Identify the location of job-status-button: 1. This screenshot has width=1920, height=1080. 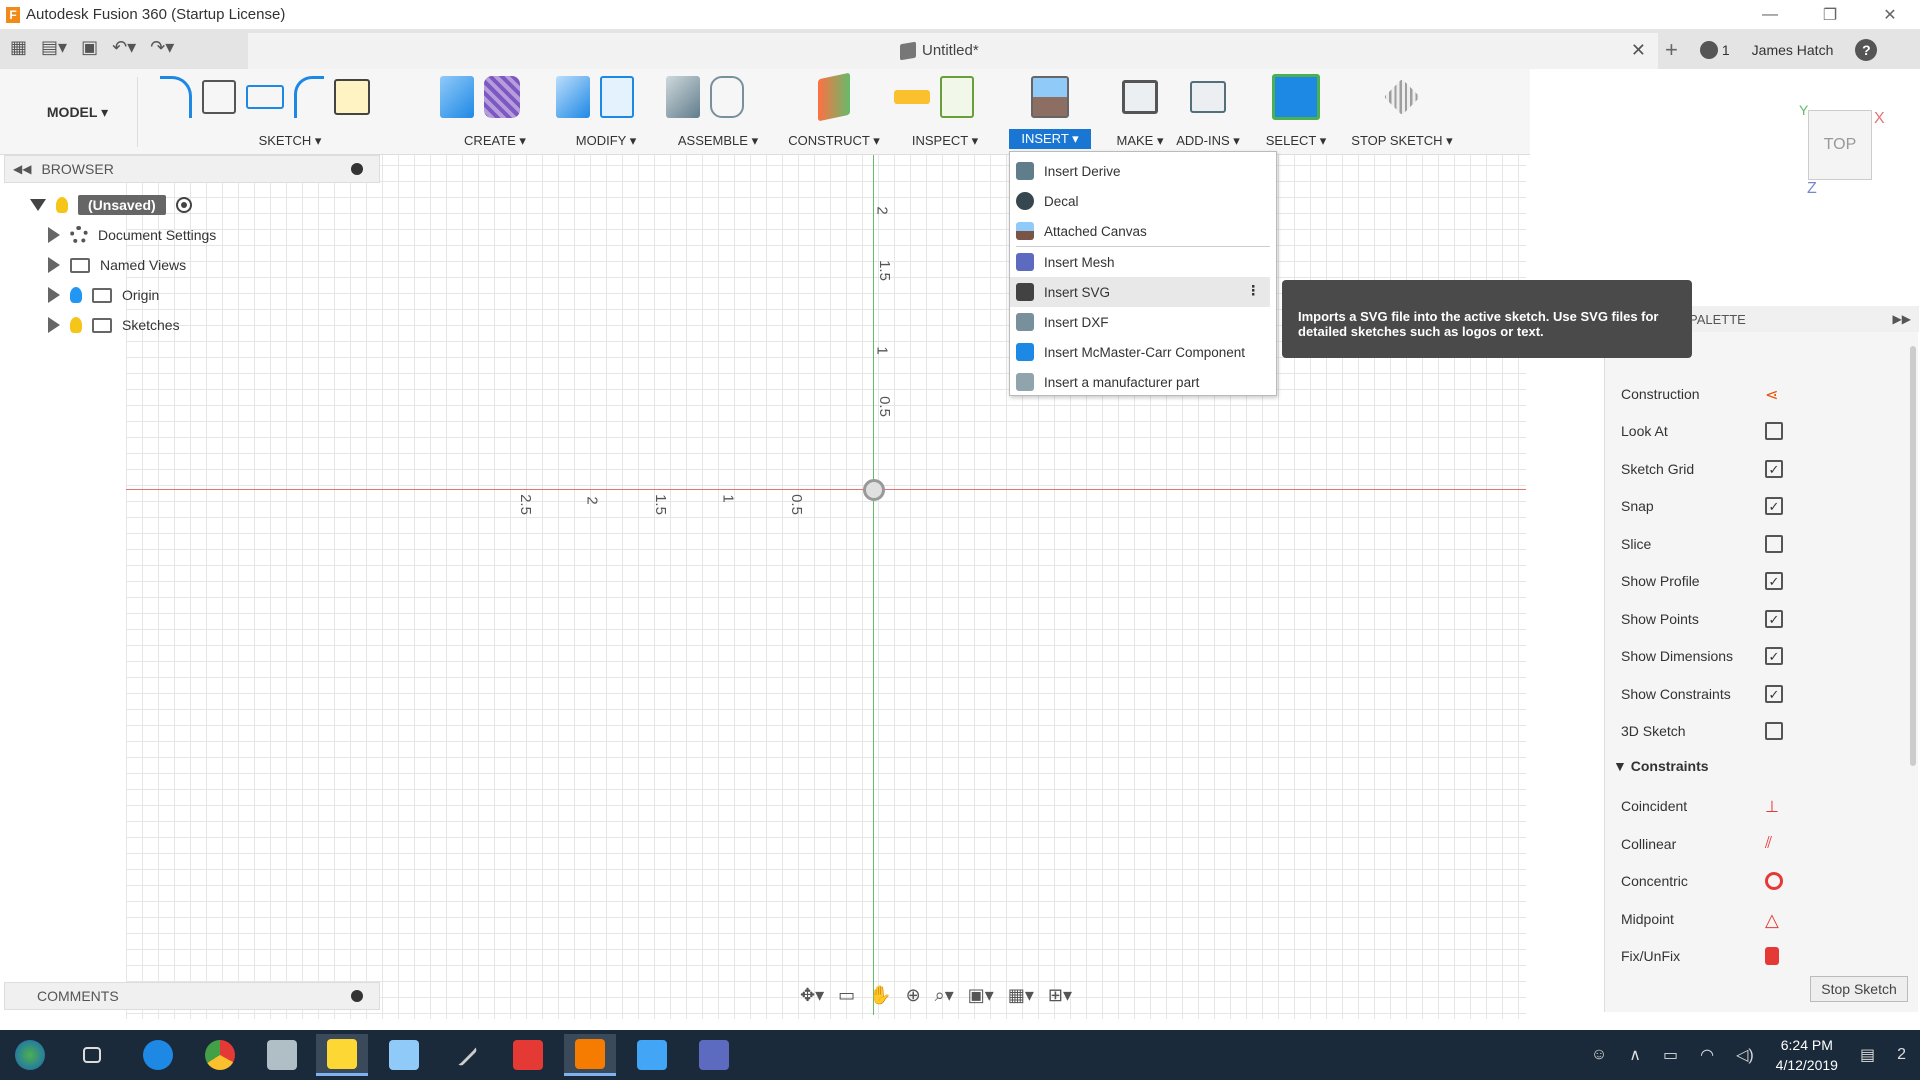
(1714, 50).